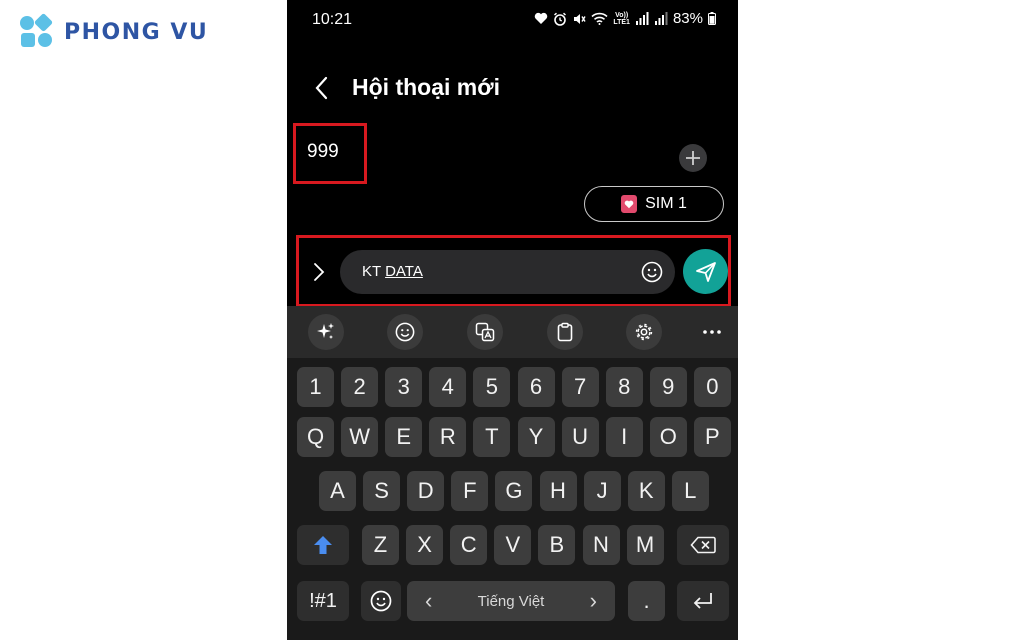 Image resolution: width=1024 pixels, height=640 pixels. Describe the element at coordinates (425, 545) in the screenshot. I see `key-x: X` at that location.